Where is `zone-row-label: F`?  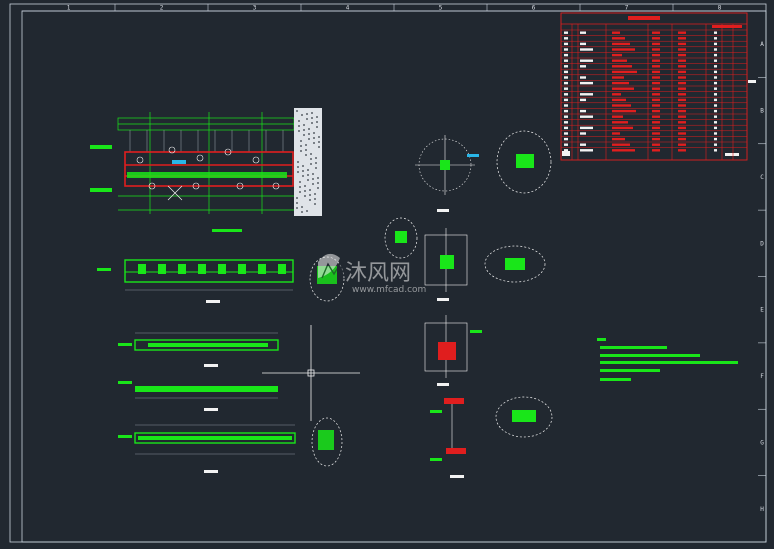 zone-row-label: F is located at coordinates (762, 376).